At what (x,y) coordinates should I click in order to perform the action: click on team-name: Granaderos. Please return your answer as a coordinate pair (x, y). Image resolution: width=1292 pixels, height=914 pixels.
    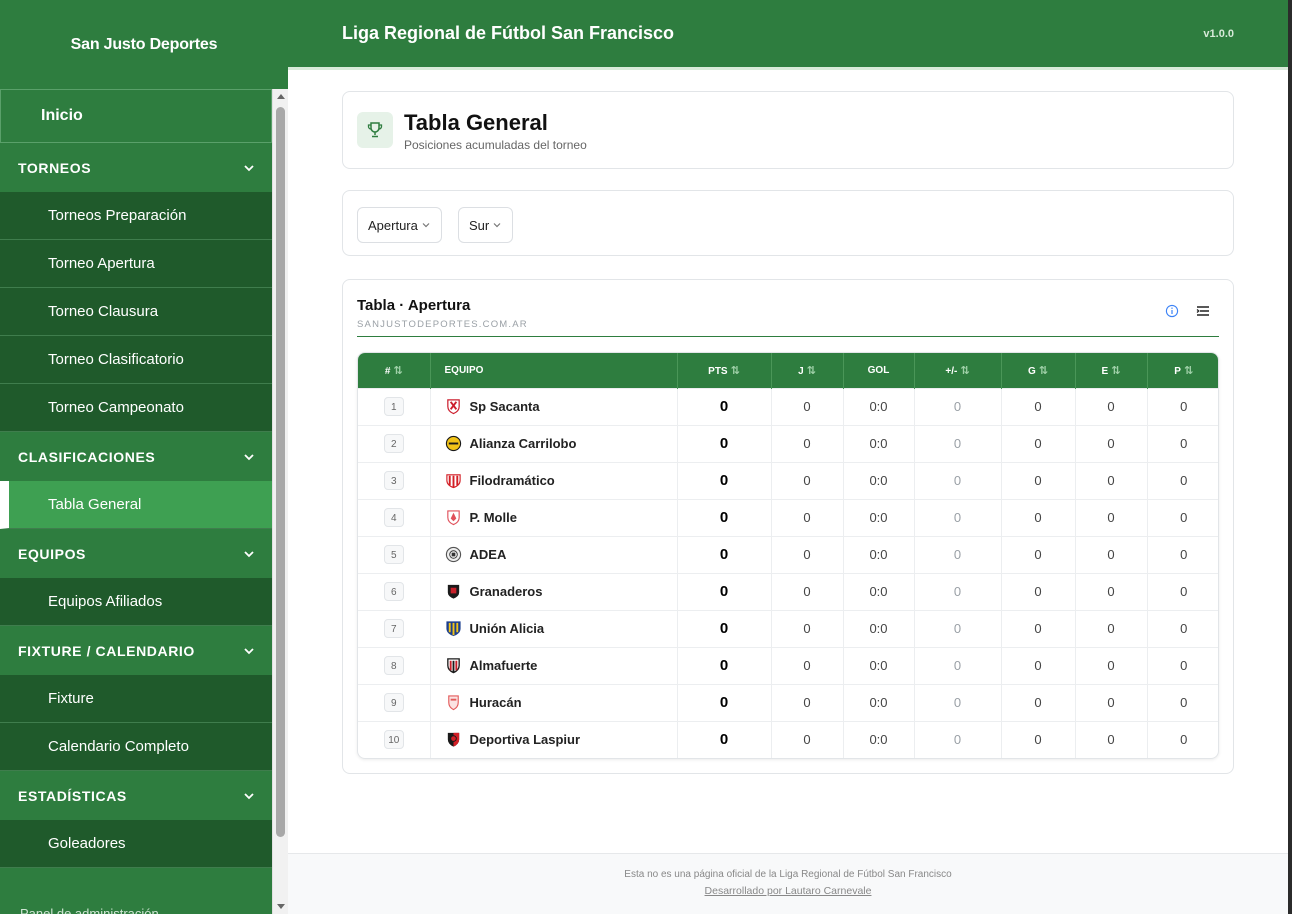
    Looking at the image, I should click on (506, 592).